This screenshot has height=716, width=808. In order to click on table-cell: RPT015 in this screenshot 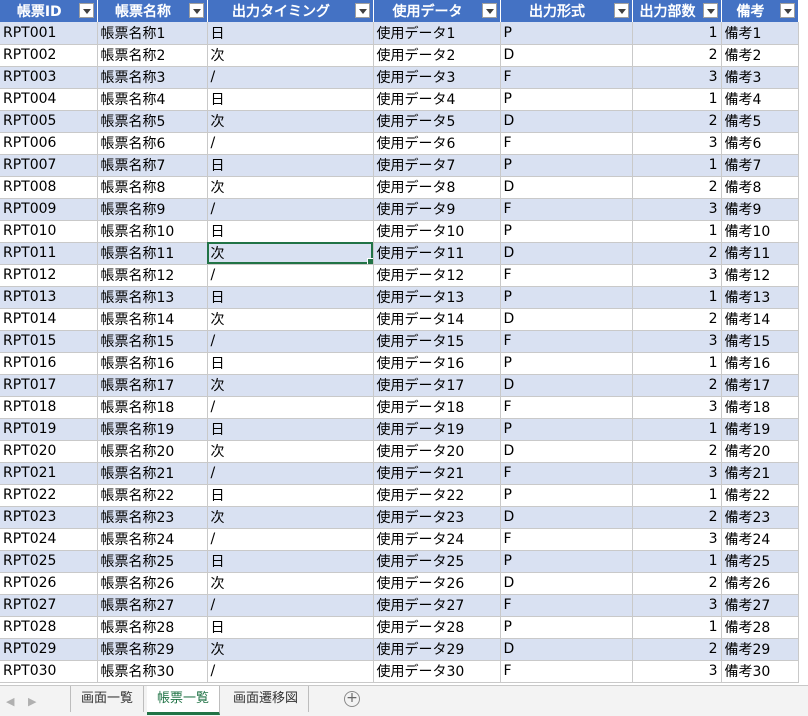, I will do `click(49, 341)`.